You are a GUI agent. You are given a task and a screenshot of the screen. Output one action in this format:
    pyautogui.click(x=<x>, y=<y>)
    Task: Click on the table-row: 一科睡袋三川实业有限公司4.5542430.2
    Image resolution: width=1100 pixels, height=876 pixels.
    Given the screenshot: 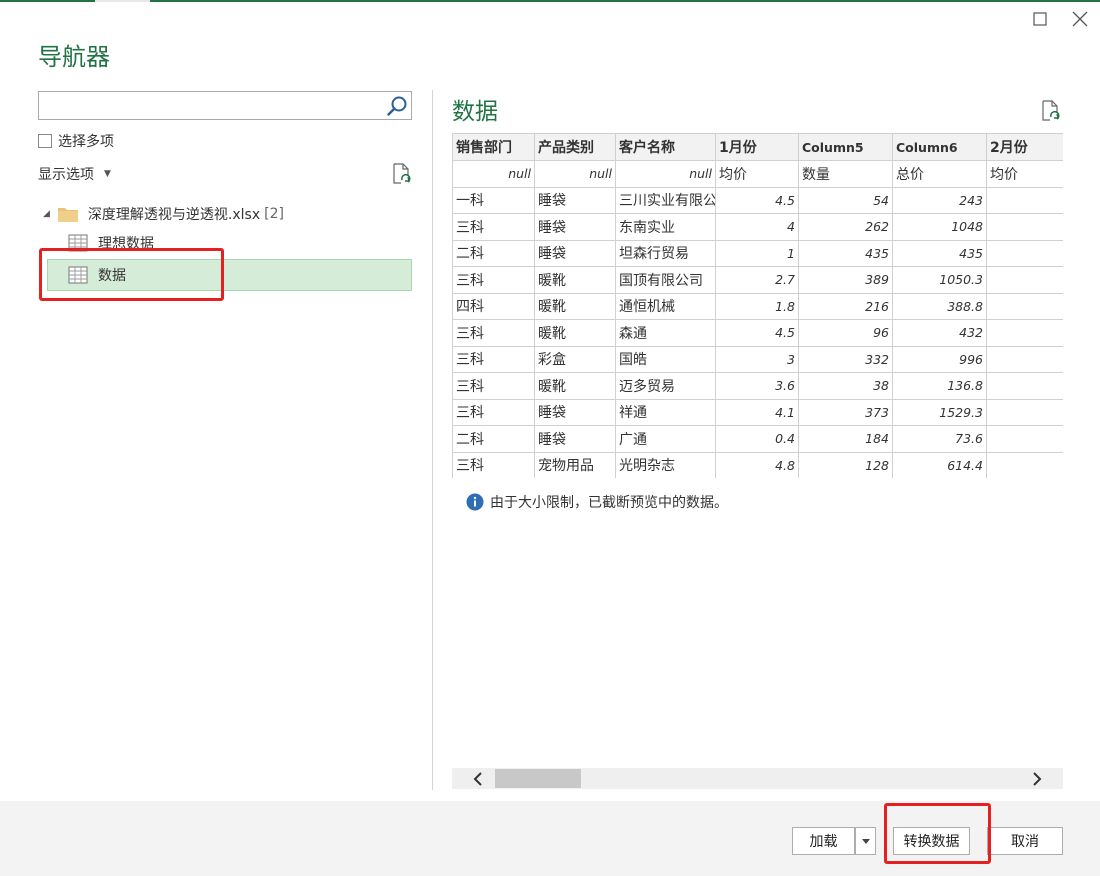 What is the action you would take?
    pyautogui.click(x=757, y=200)
    